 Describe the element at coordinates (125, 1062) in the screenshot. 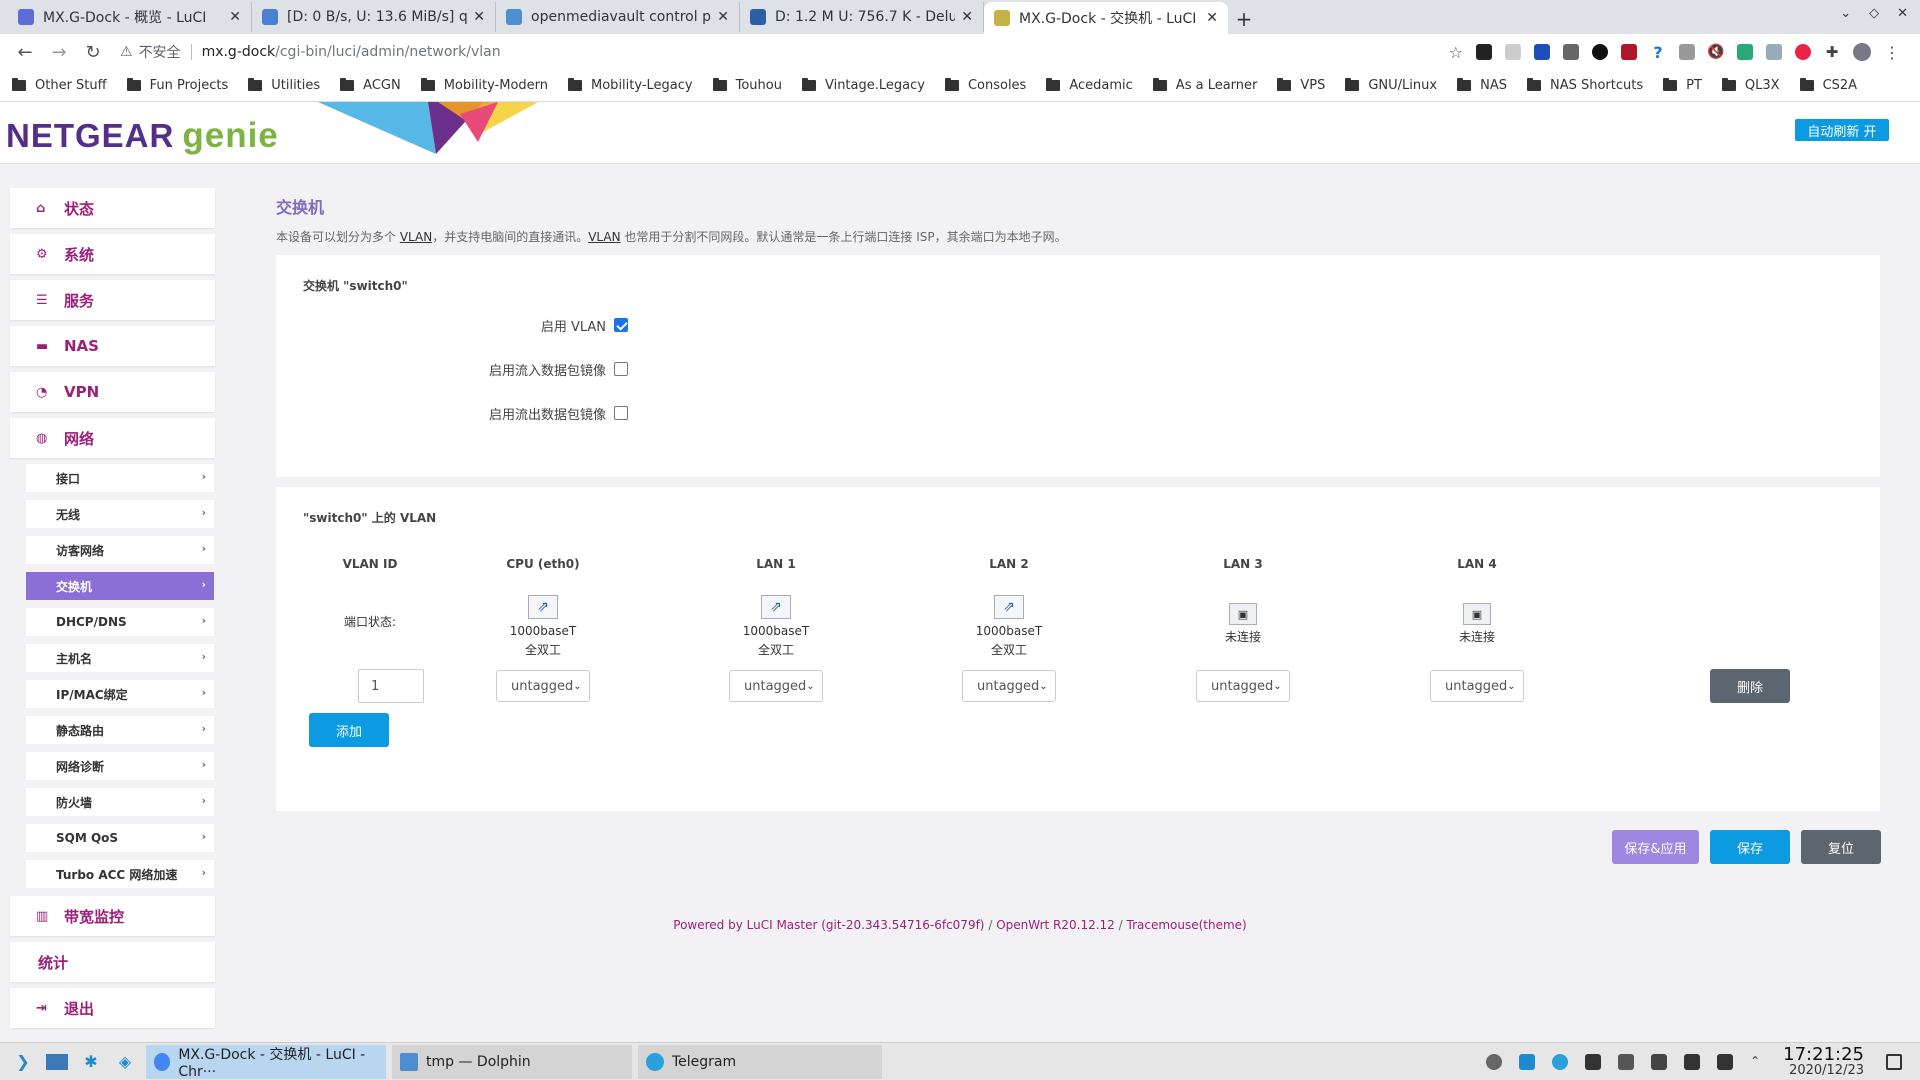

I see `app-icon: ◈` at that location.